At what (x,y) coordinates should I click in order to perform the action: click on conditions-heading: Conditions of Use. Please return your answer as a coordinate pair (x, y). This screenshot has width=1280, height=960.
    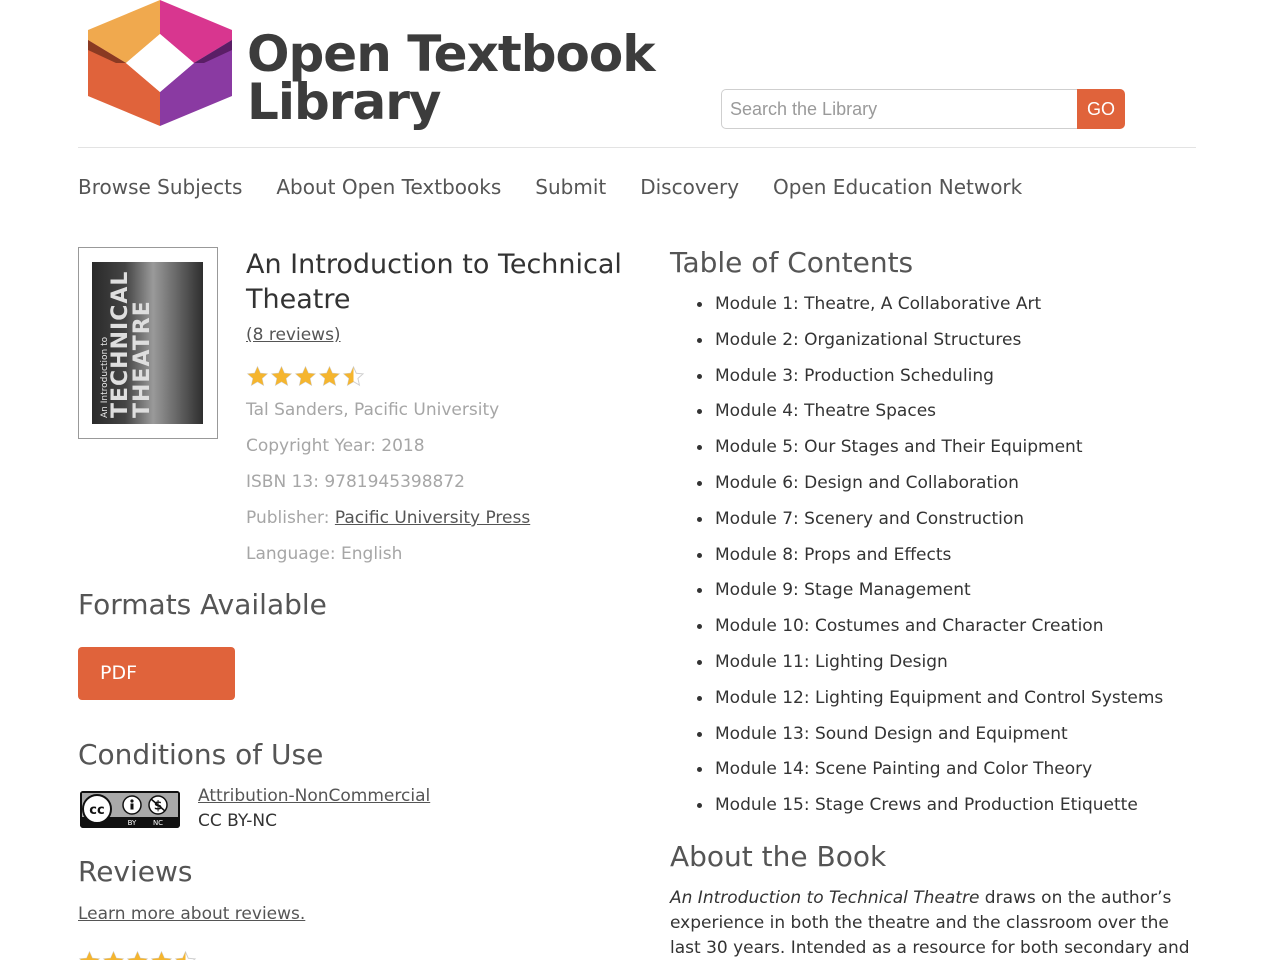
    Looking at the image, I should click on (201, 754).